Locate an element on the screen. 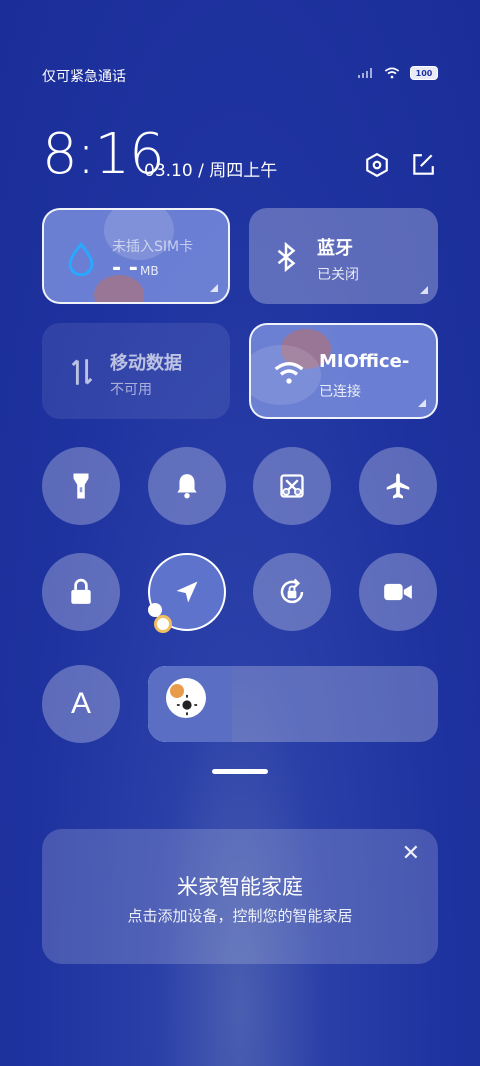  water-drop-icon is located at coordinates (81, 259).